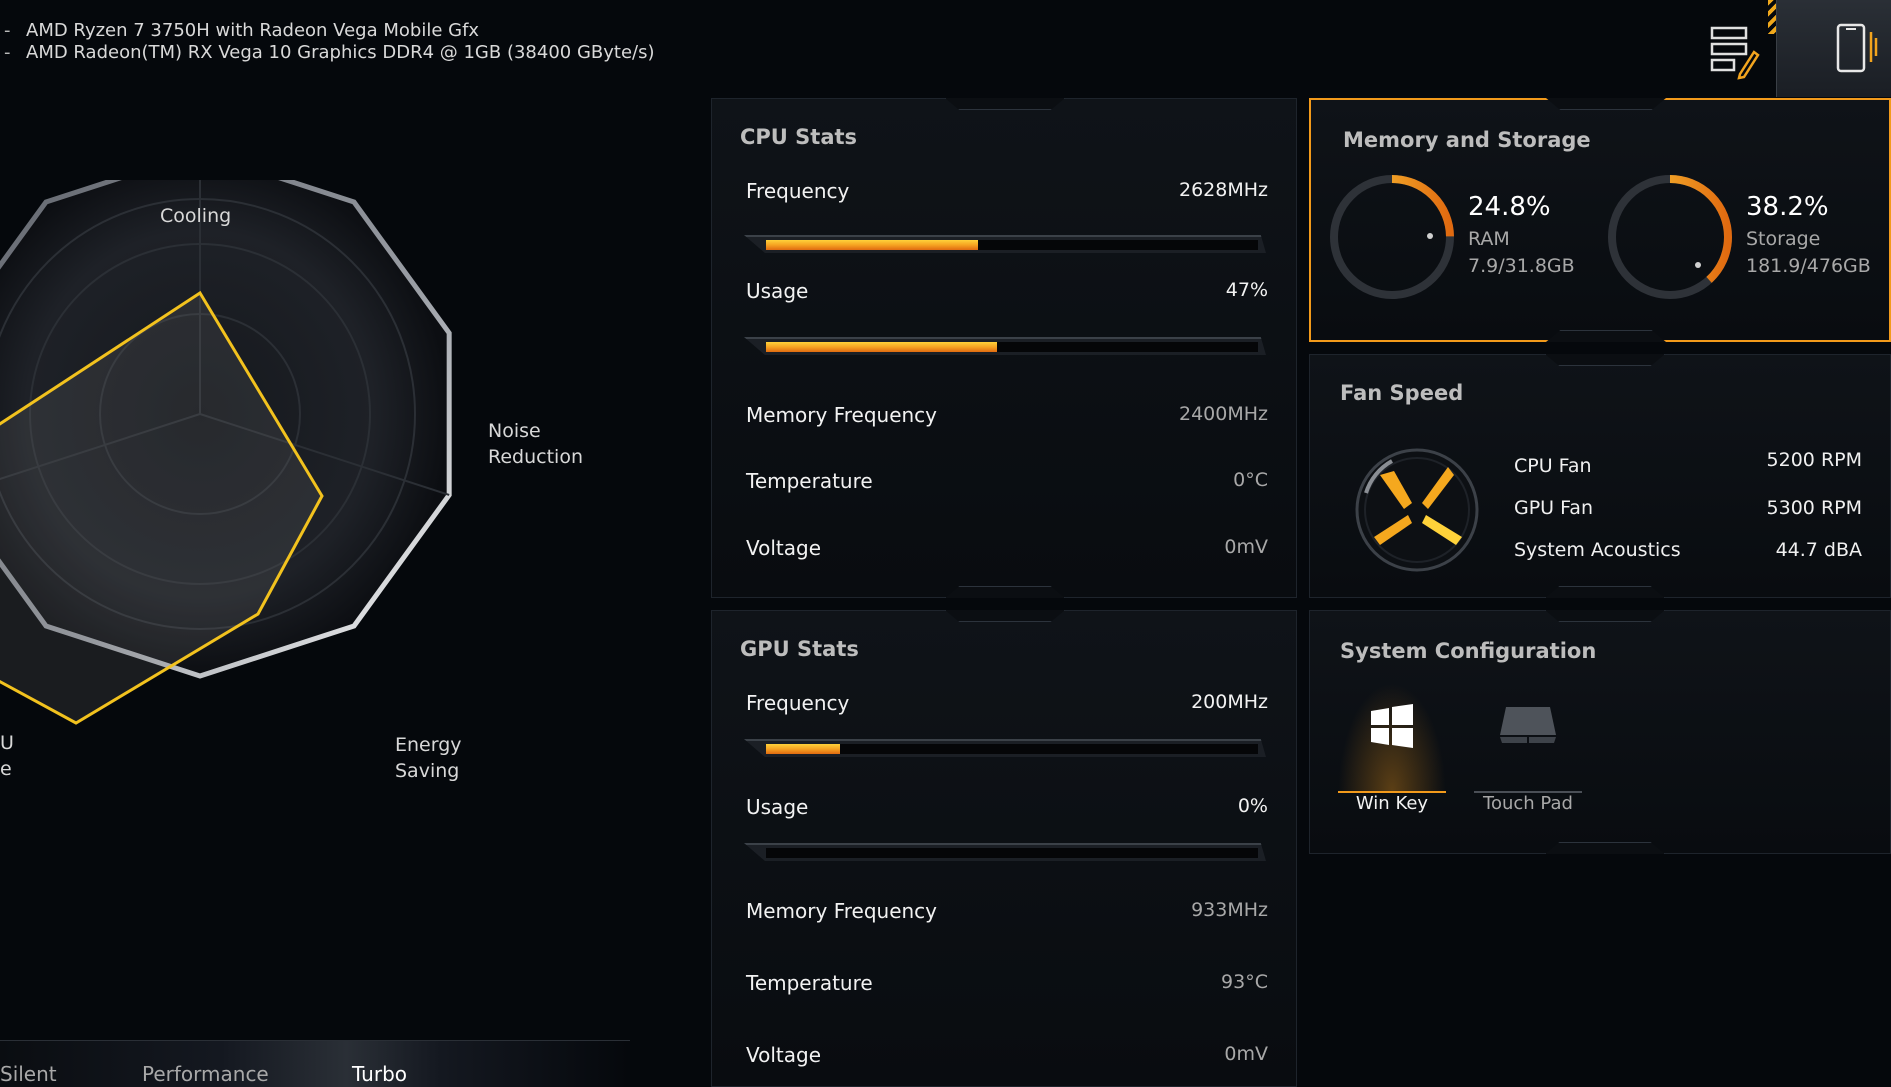  What do you see at coordinates (1597, 550) in the screenshot?
I see `system-acoustics-label: System Acoustics` at bounding box center [1597, 550].